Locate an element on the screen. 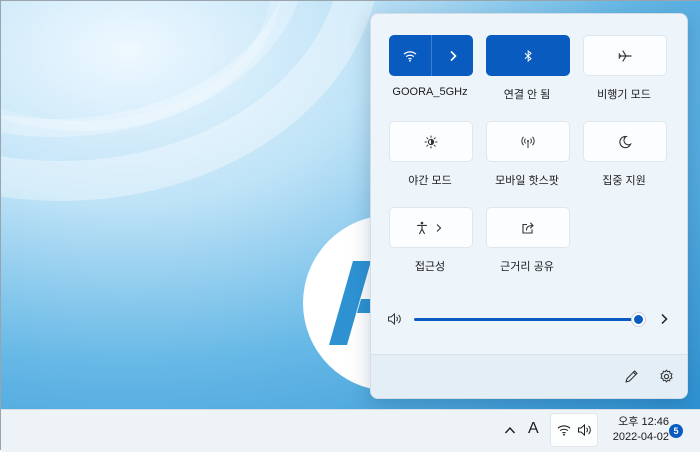 This screenshot has width=700, height=452. system-tray-network-volume is located at coordinates (574, 430).